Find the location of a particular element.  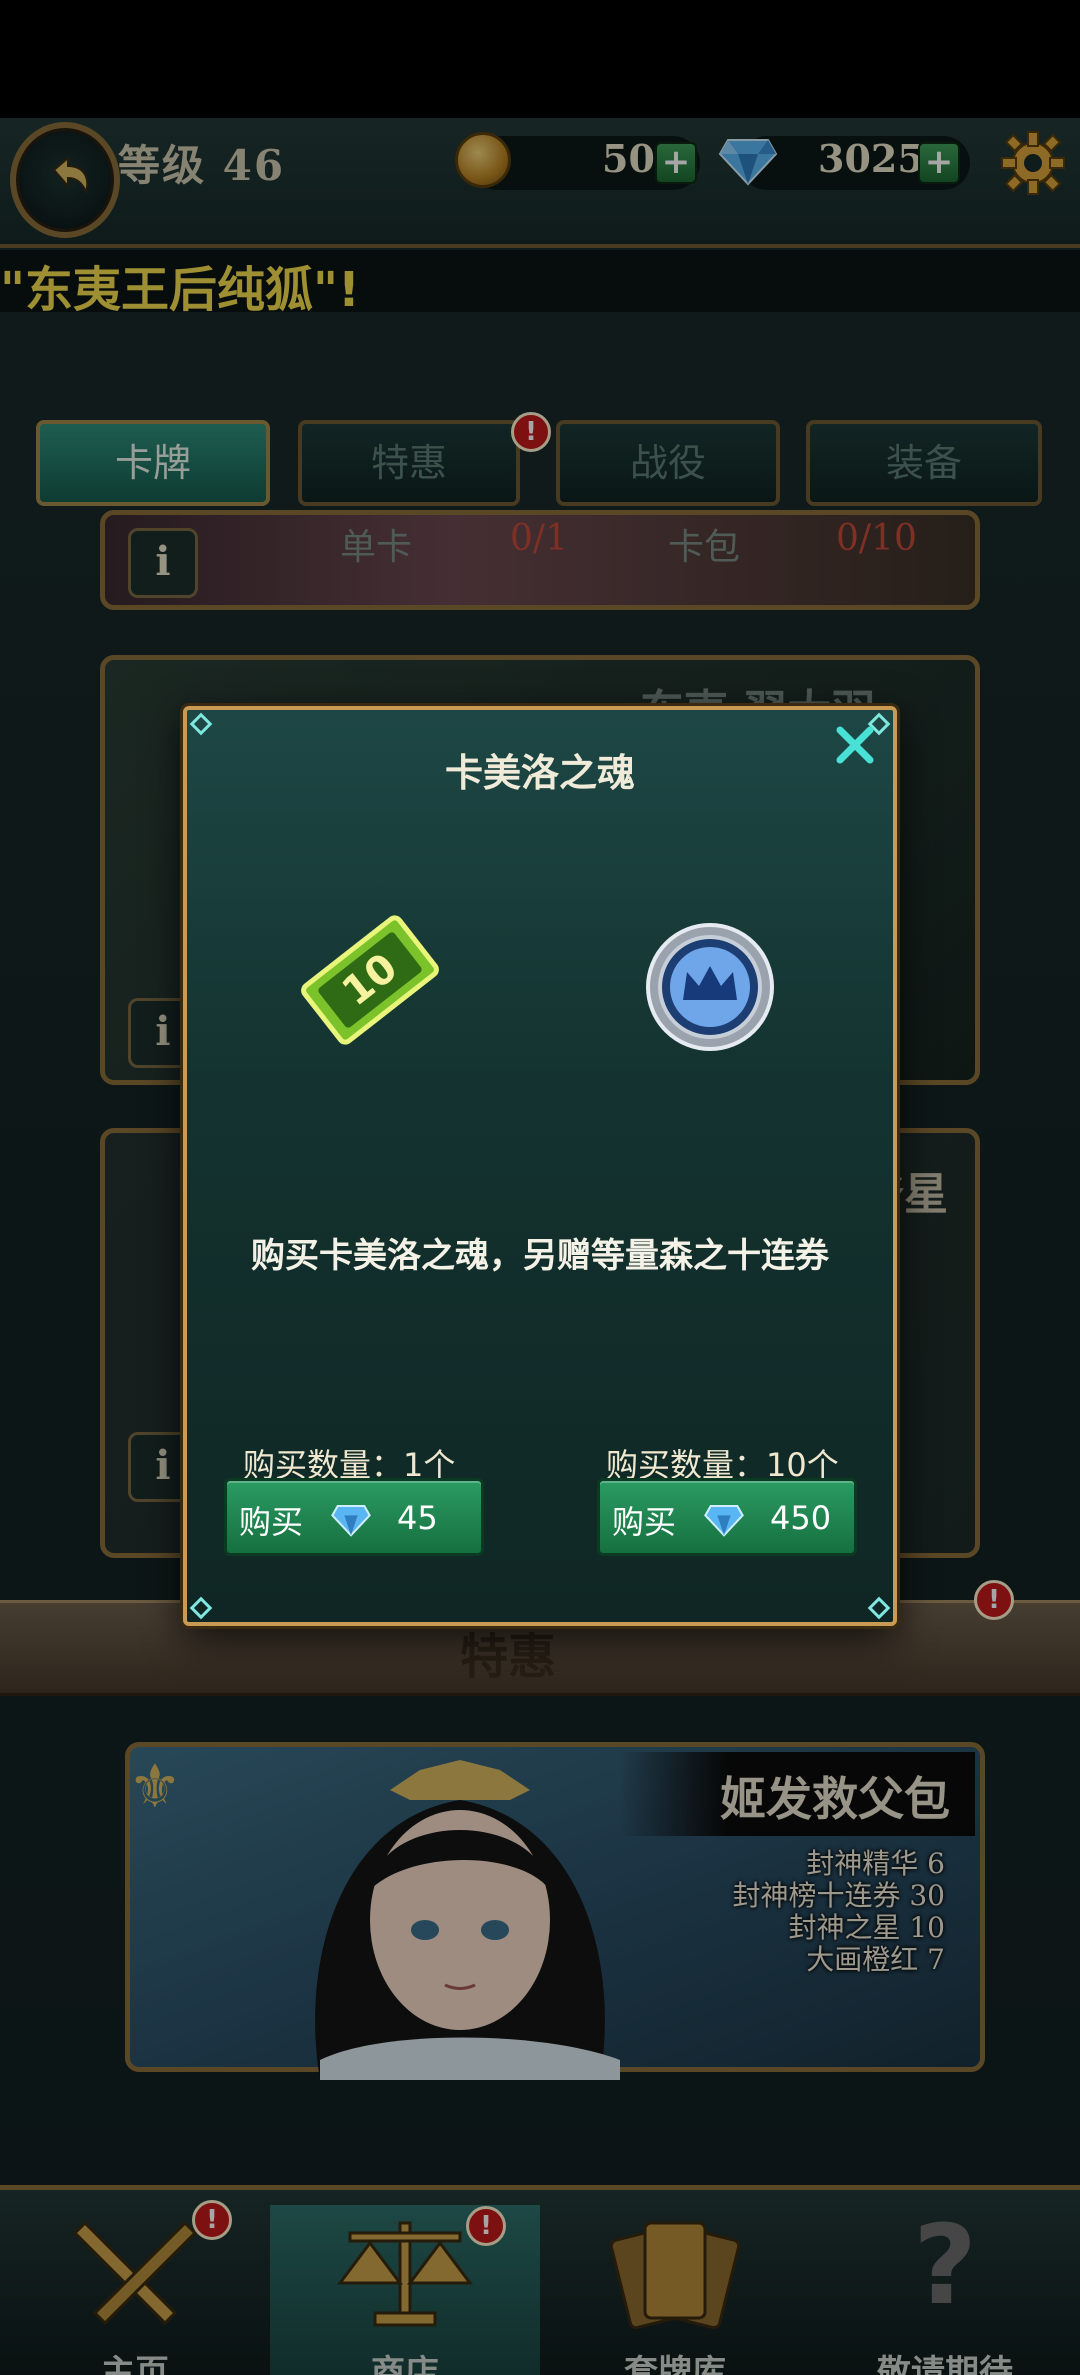

buy-1-button: 购买 45 is located at coordinates (354, 1517).